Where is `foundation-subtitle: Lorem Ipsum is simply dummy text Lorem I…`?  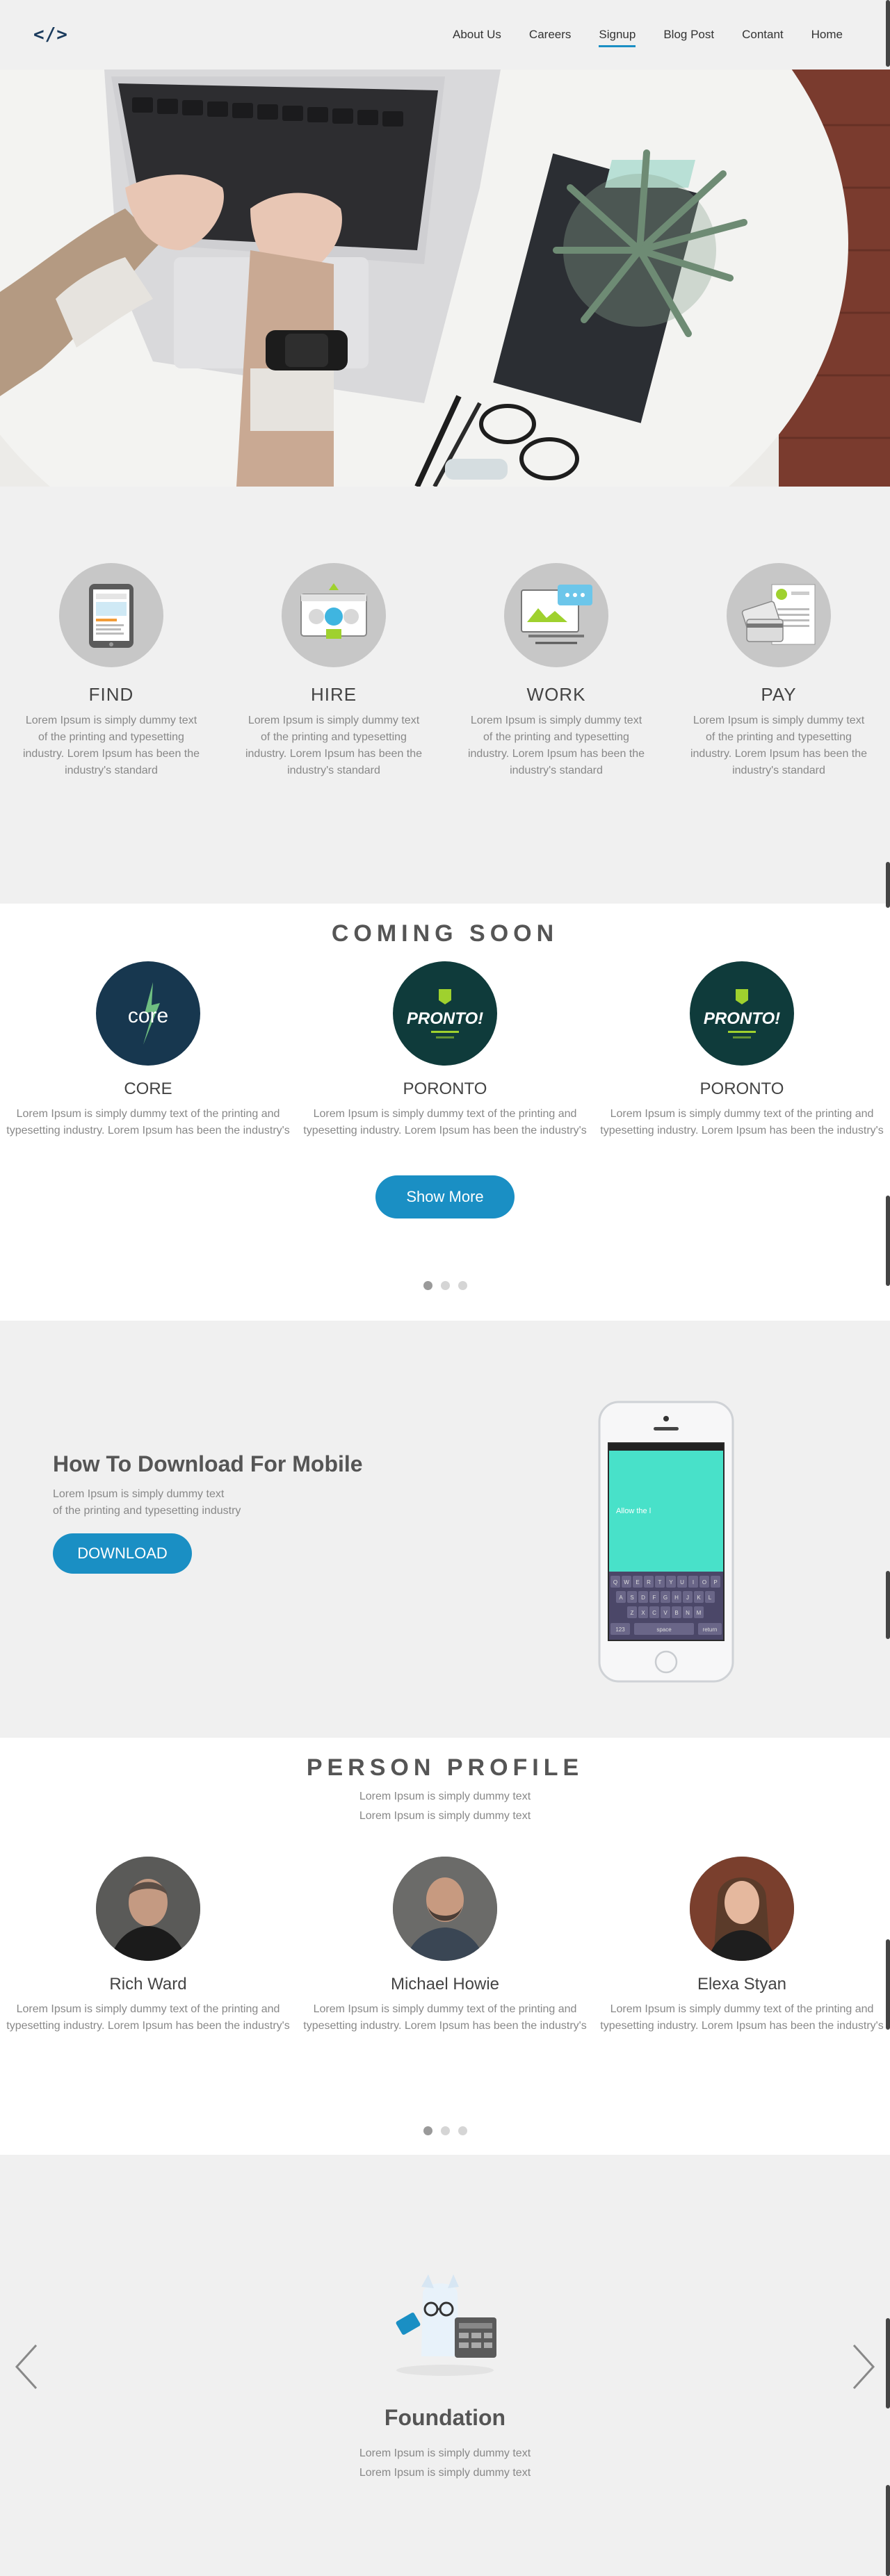
foundation-subtitle: Lorem Ipsum is simply dummy text Lorem I… is located at coordinates (445, 2463).